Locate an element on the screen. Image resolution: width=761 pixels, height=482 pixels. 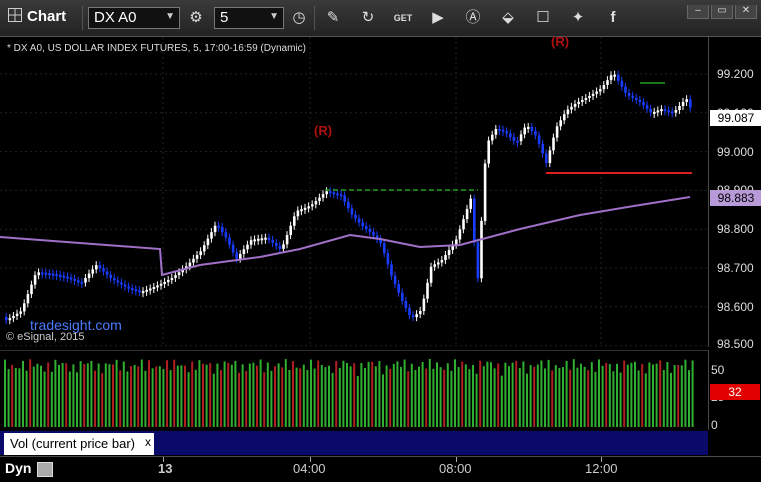
text-tool-icon: Ⓐ is located at coordinates (473, 18).